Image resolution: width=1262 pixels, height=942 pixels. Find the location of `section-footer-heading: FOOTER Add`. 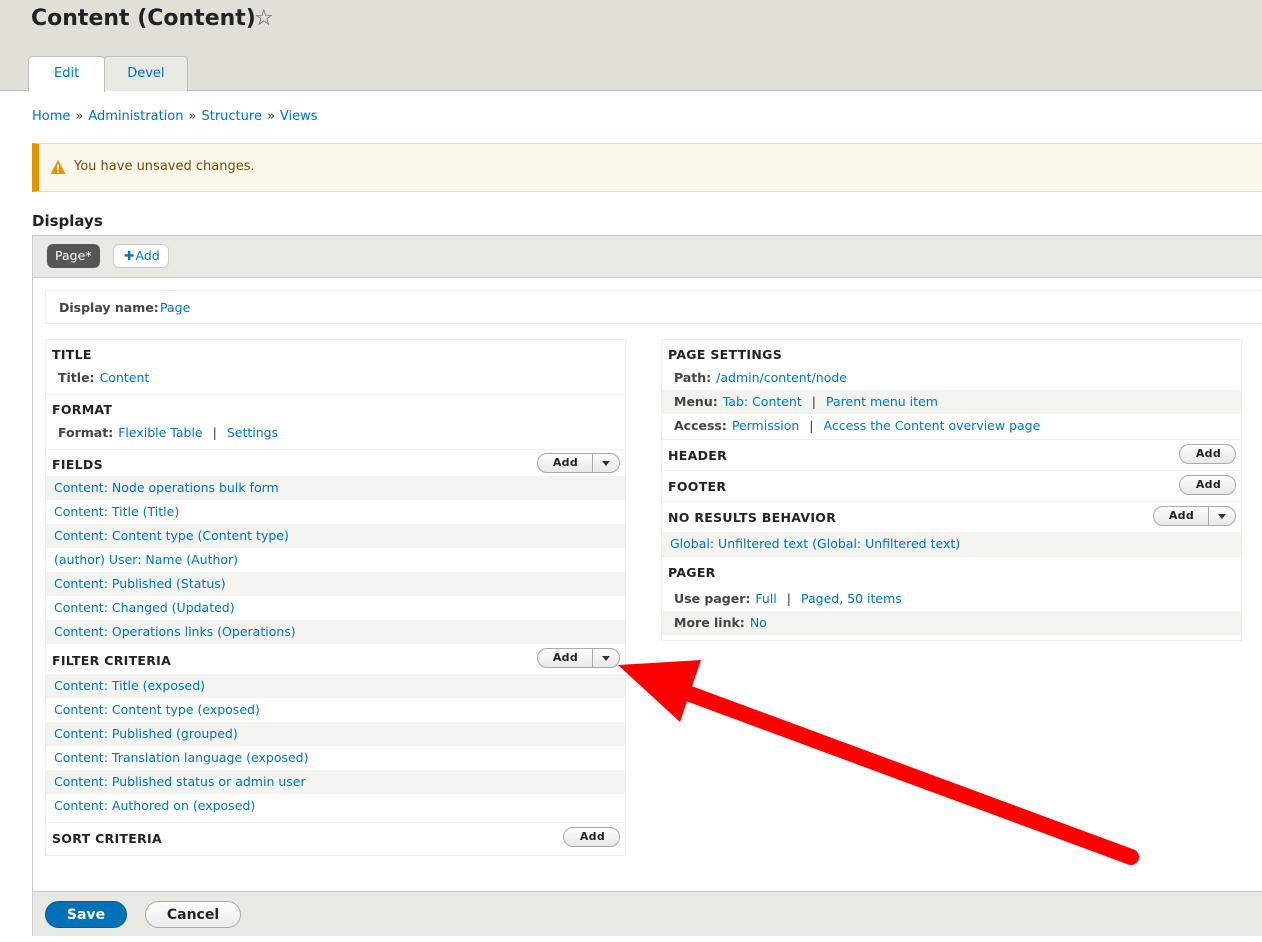

section-footer-heading: FOOTER Add is located at coordinates (951, 484).